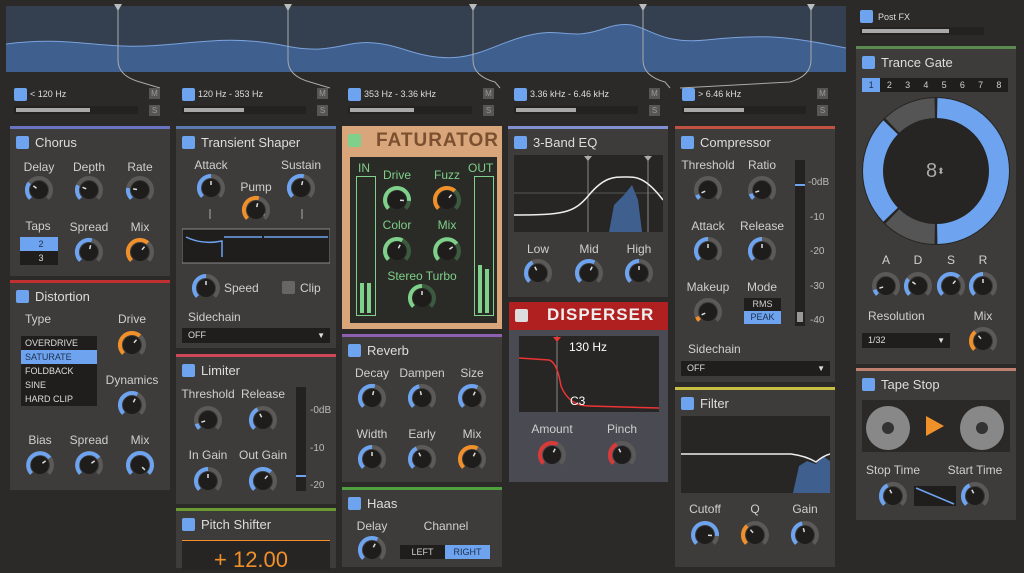 This screenshot has width=1024, height=573. What do you see at coordinates (472, 398) in the screenshot?
I see `size-knob` at bounding box center [472, 398].